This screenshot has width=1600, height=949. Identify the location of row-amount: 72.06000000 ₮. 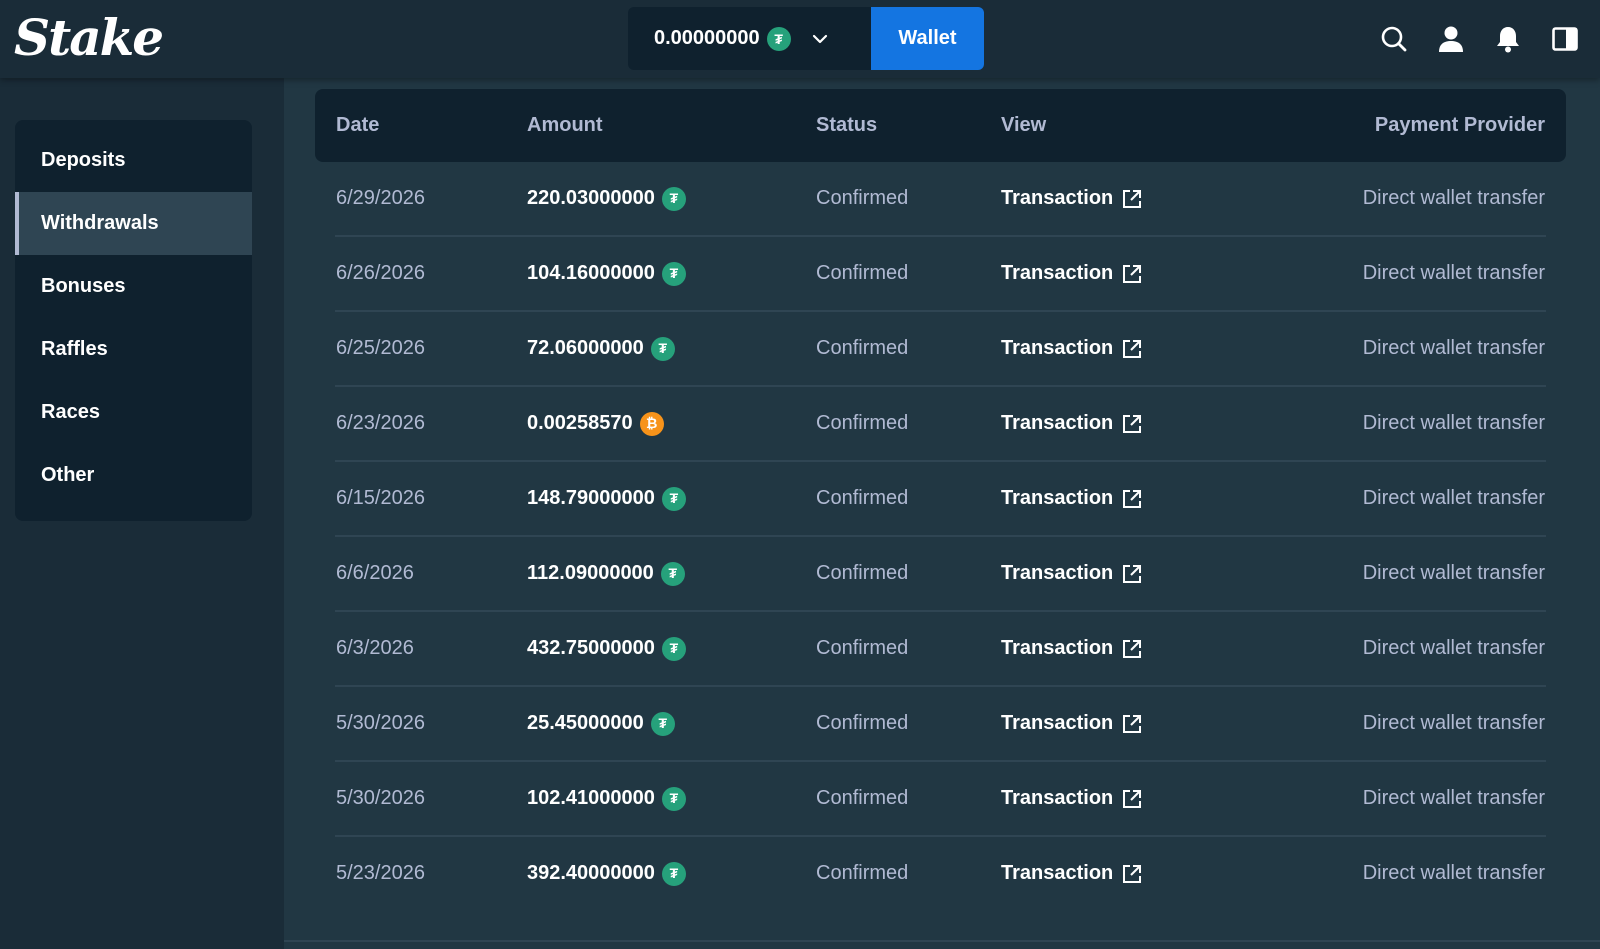
(601, 348).